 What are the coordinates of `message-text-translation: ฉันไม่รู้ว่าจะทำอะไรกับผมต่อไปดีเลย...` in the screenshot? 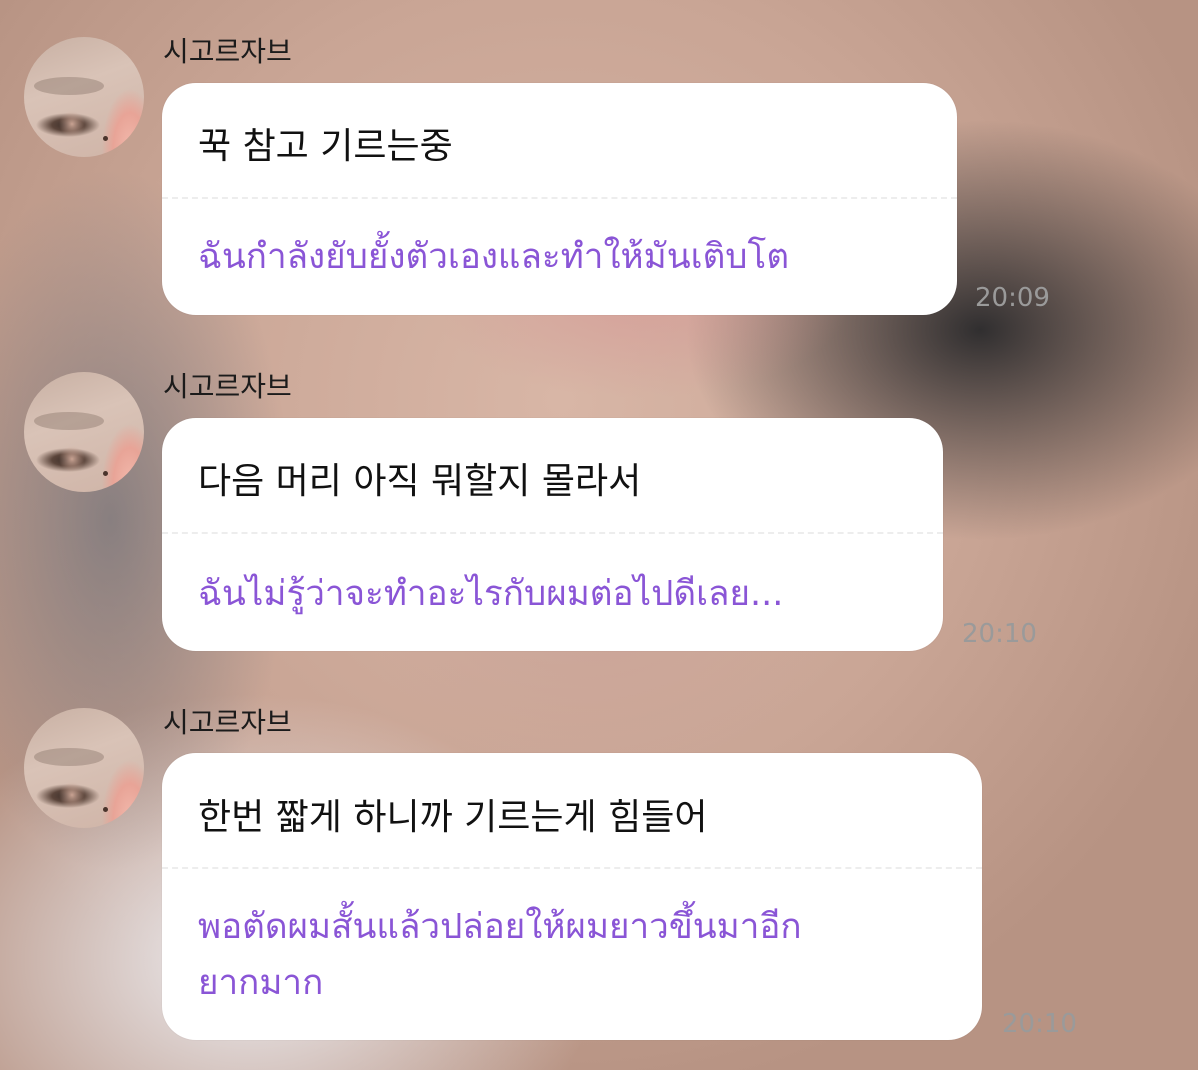 It's located at (491, 594).